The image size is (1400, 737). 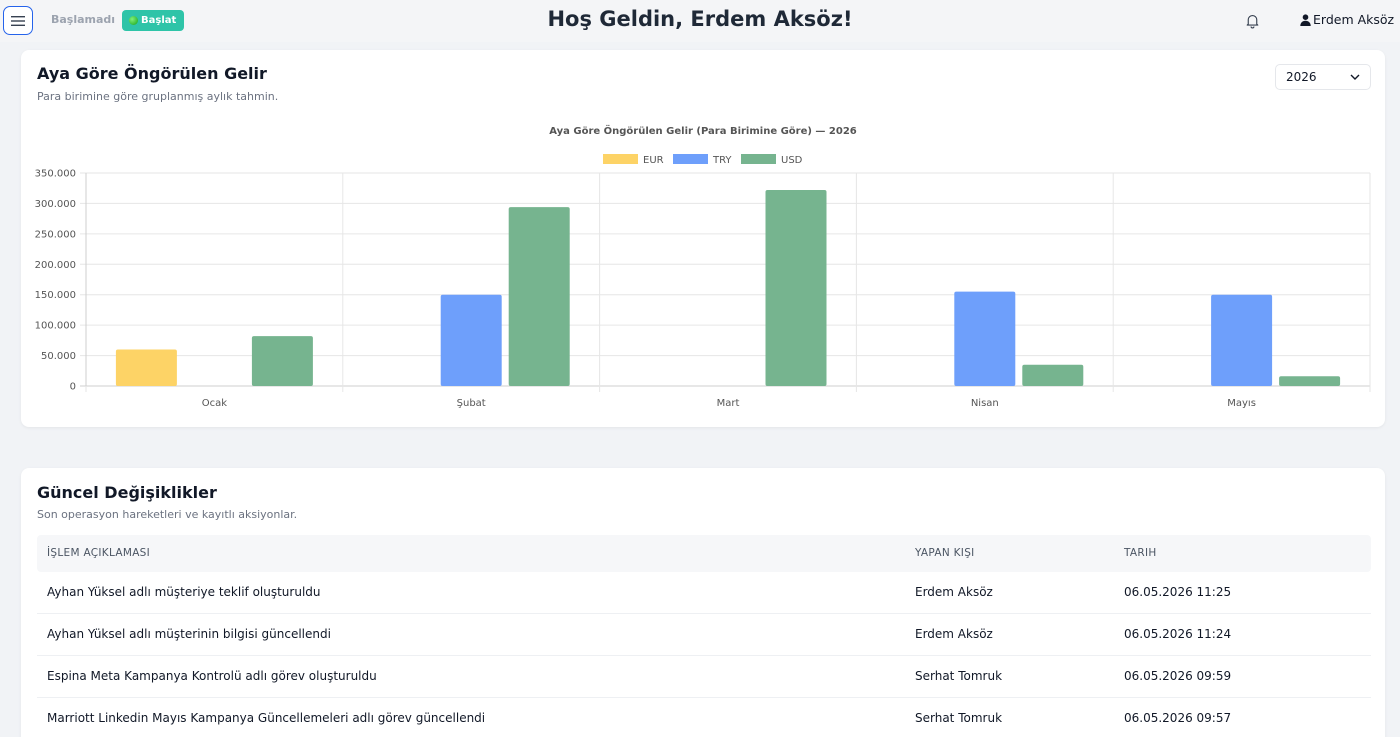 What do you see at coordinates (758, 159) in the screenshot?
I see `legend-swatch-usd` at bounding box center [758, 159].